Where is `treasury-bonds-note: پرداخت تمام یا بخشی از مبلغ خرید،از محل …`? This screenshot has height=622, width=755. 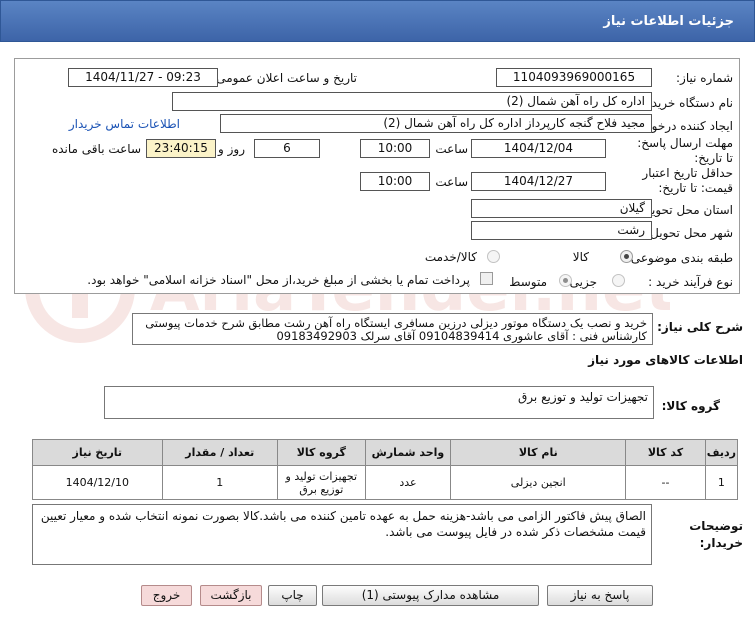
treasury-bonds-note: پرداخت تمام یا بخشی از مبلغ خرید،از محل … is located at coordinates (278, 280).